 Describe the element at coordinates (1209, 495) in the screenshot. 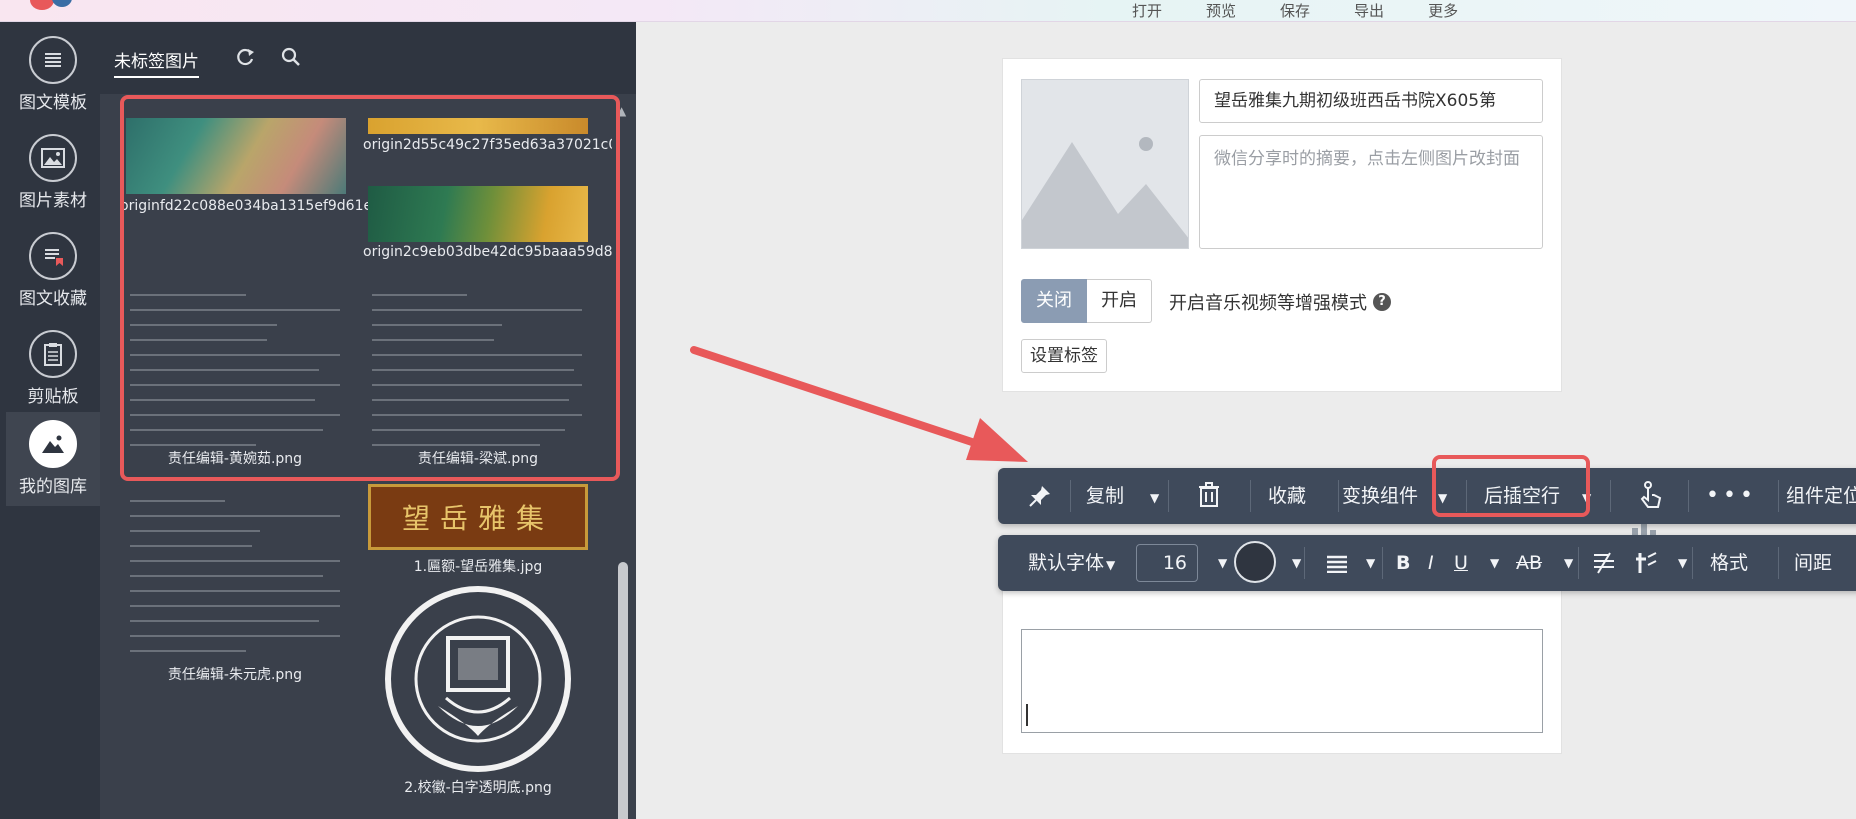

I see `trash-icon` at that location.